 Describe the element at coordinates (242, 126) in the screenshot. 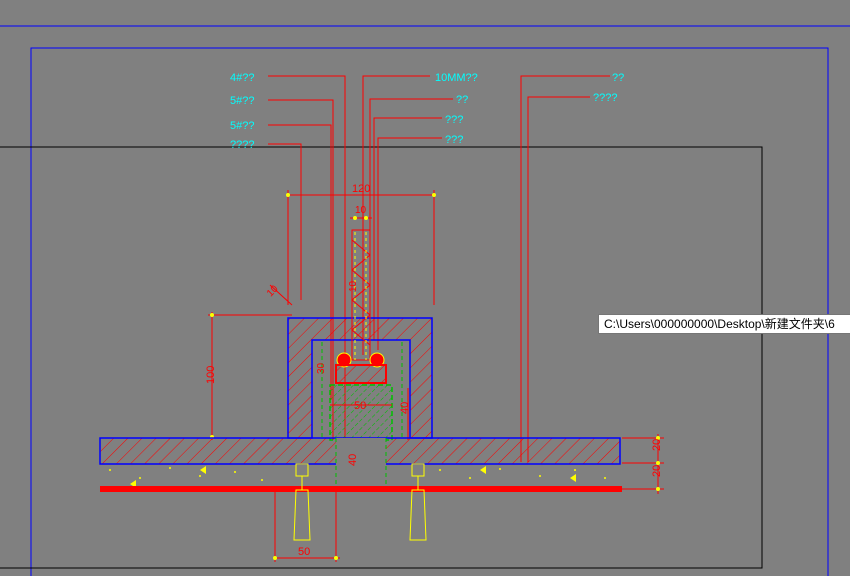

I see `callout-5b: 5#??` at that location.